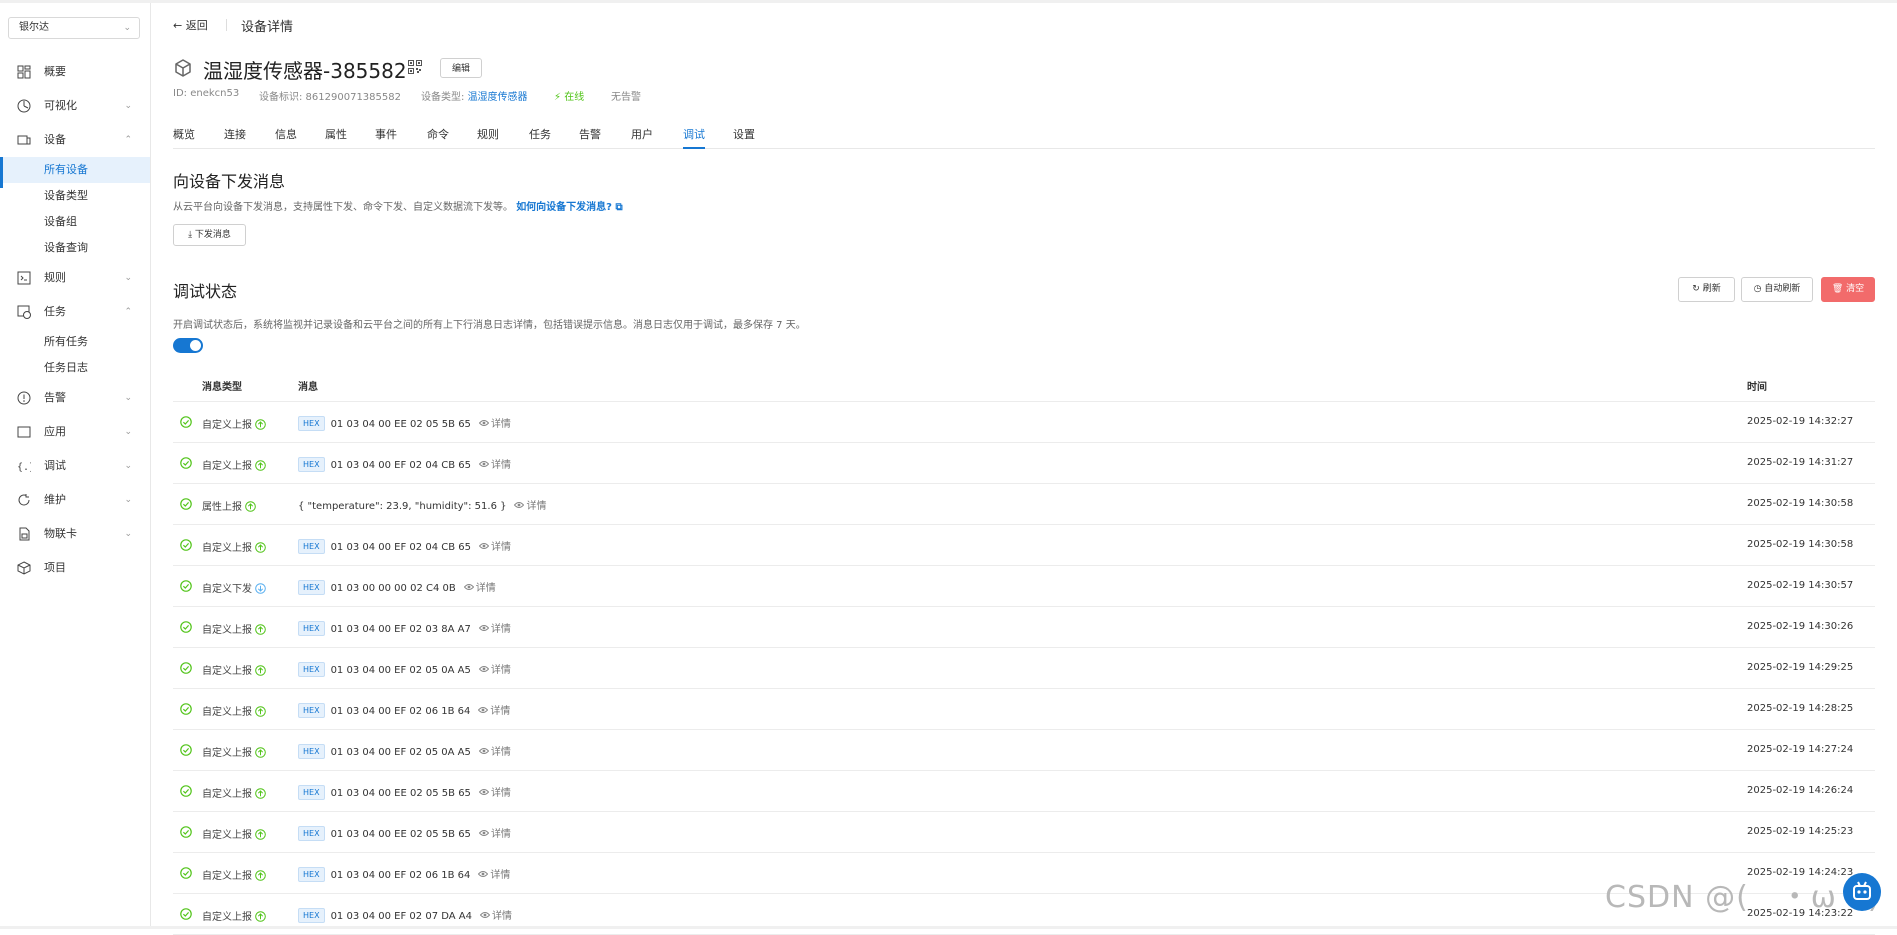 Image resolution: width=1897 pixels, height=935 pixels. I want to click on clear-button: 🗑 清空, so click(1848, 289).